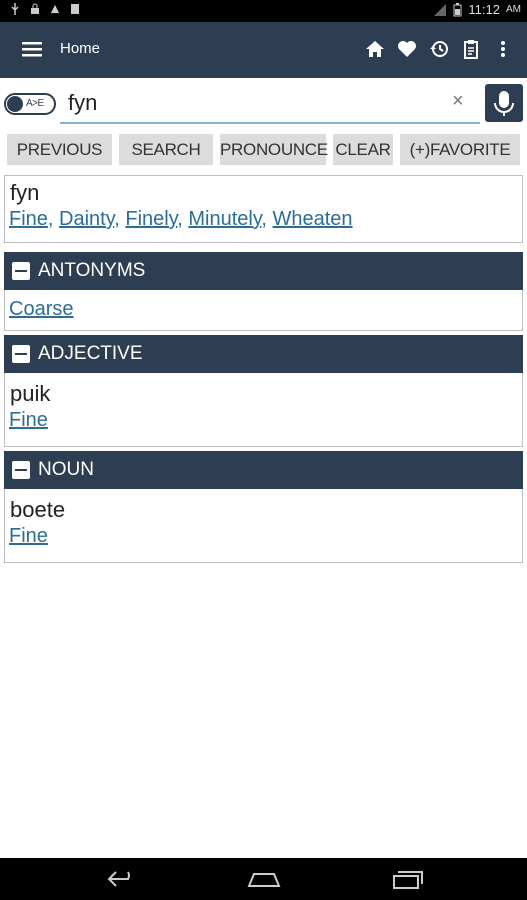 The width and height of the screenshot is (527, 900). Describe the element at coordinates (263, 50) in the screenshot. I see `app-bar: Home` at that location.